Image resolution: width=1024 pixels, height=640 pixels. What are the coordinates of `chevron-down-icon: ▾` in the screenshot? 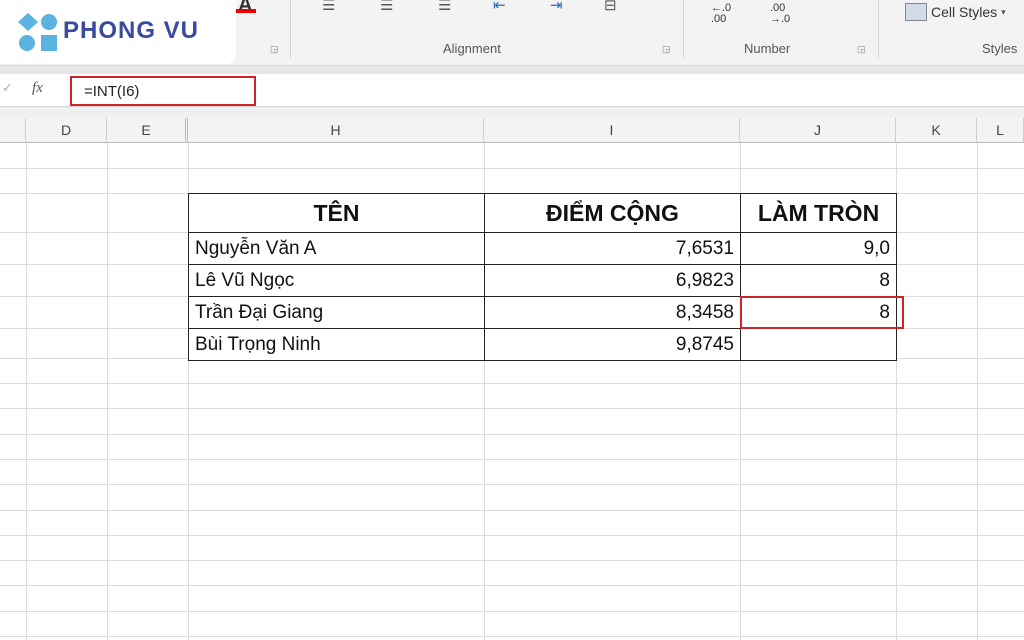 It's located at (1003, 11).